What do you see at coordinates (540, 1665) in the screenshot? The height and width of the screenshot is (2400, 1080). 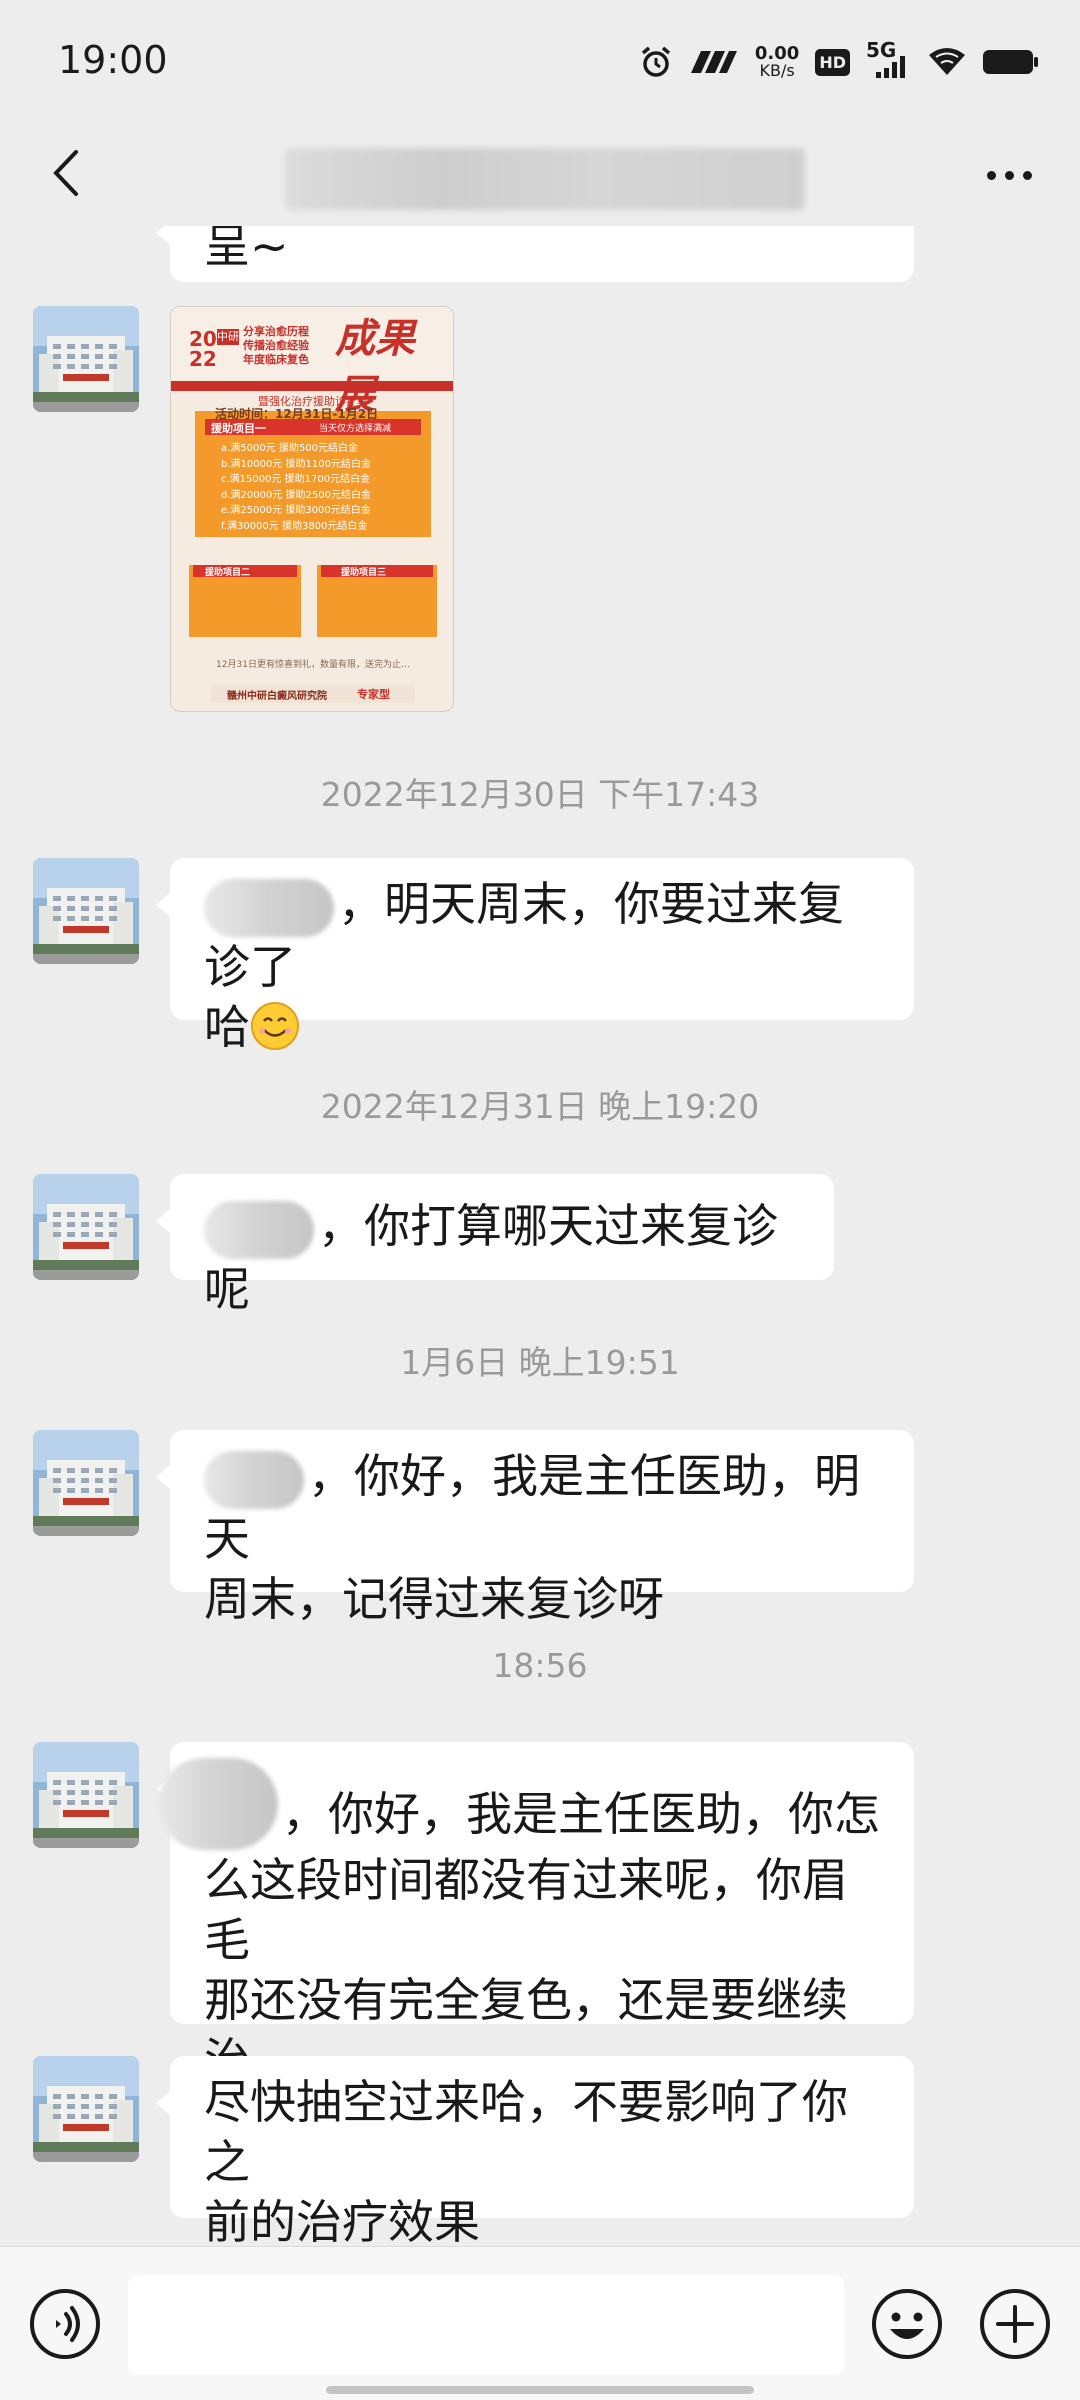 I see `timestamp: 18:56` at bounding box center [540, 1665].